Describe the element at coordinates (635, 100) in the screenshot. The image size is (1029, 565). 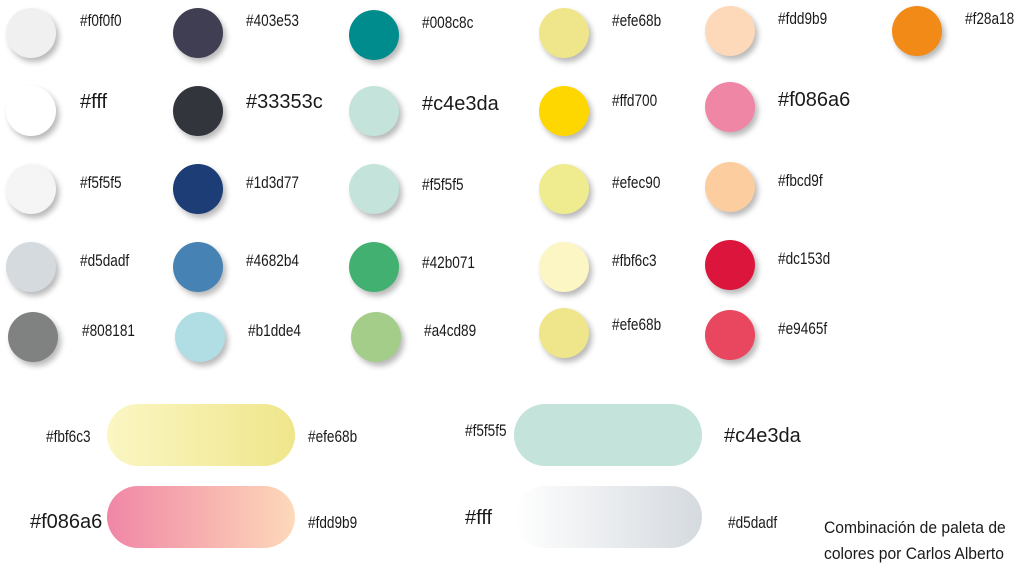
I see `swatch-label: #ffd700` at that location.